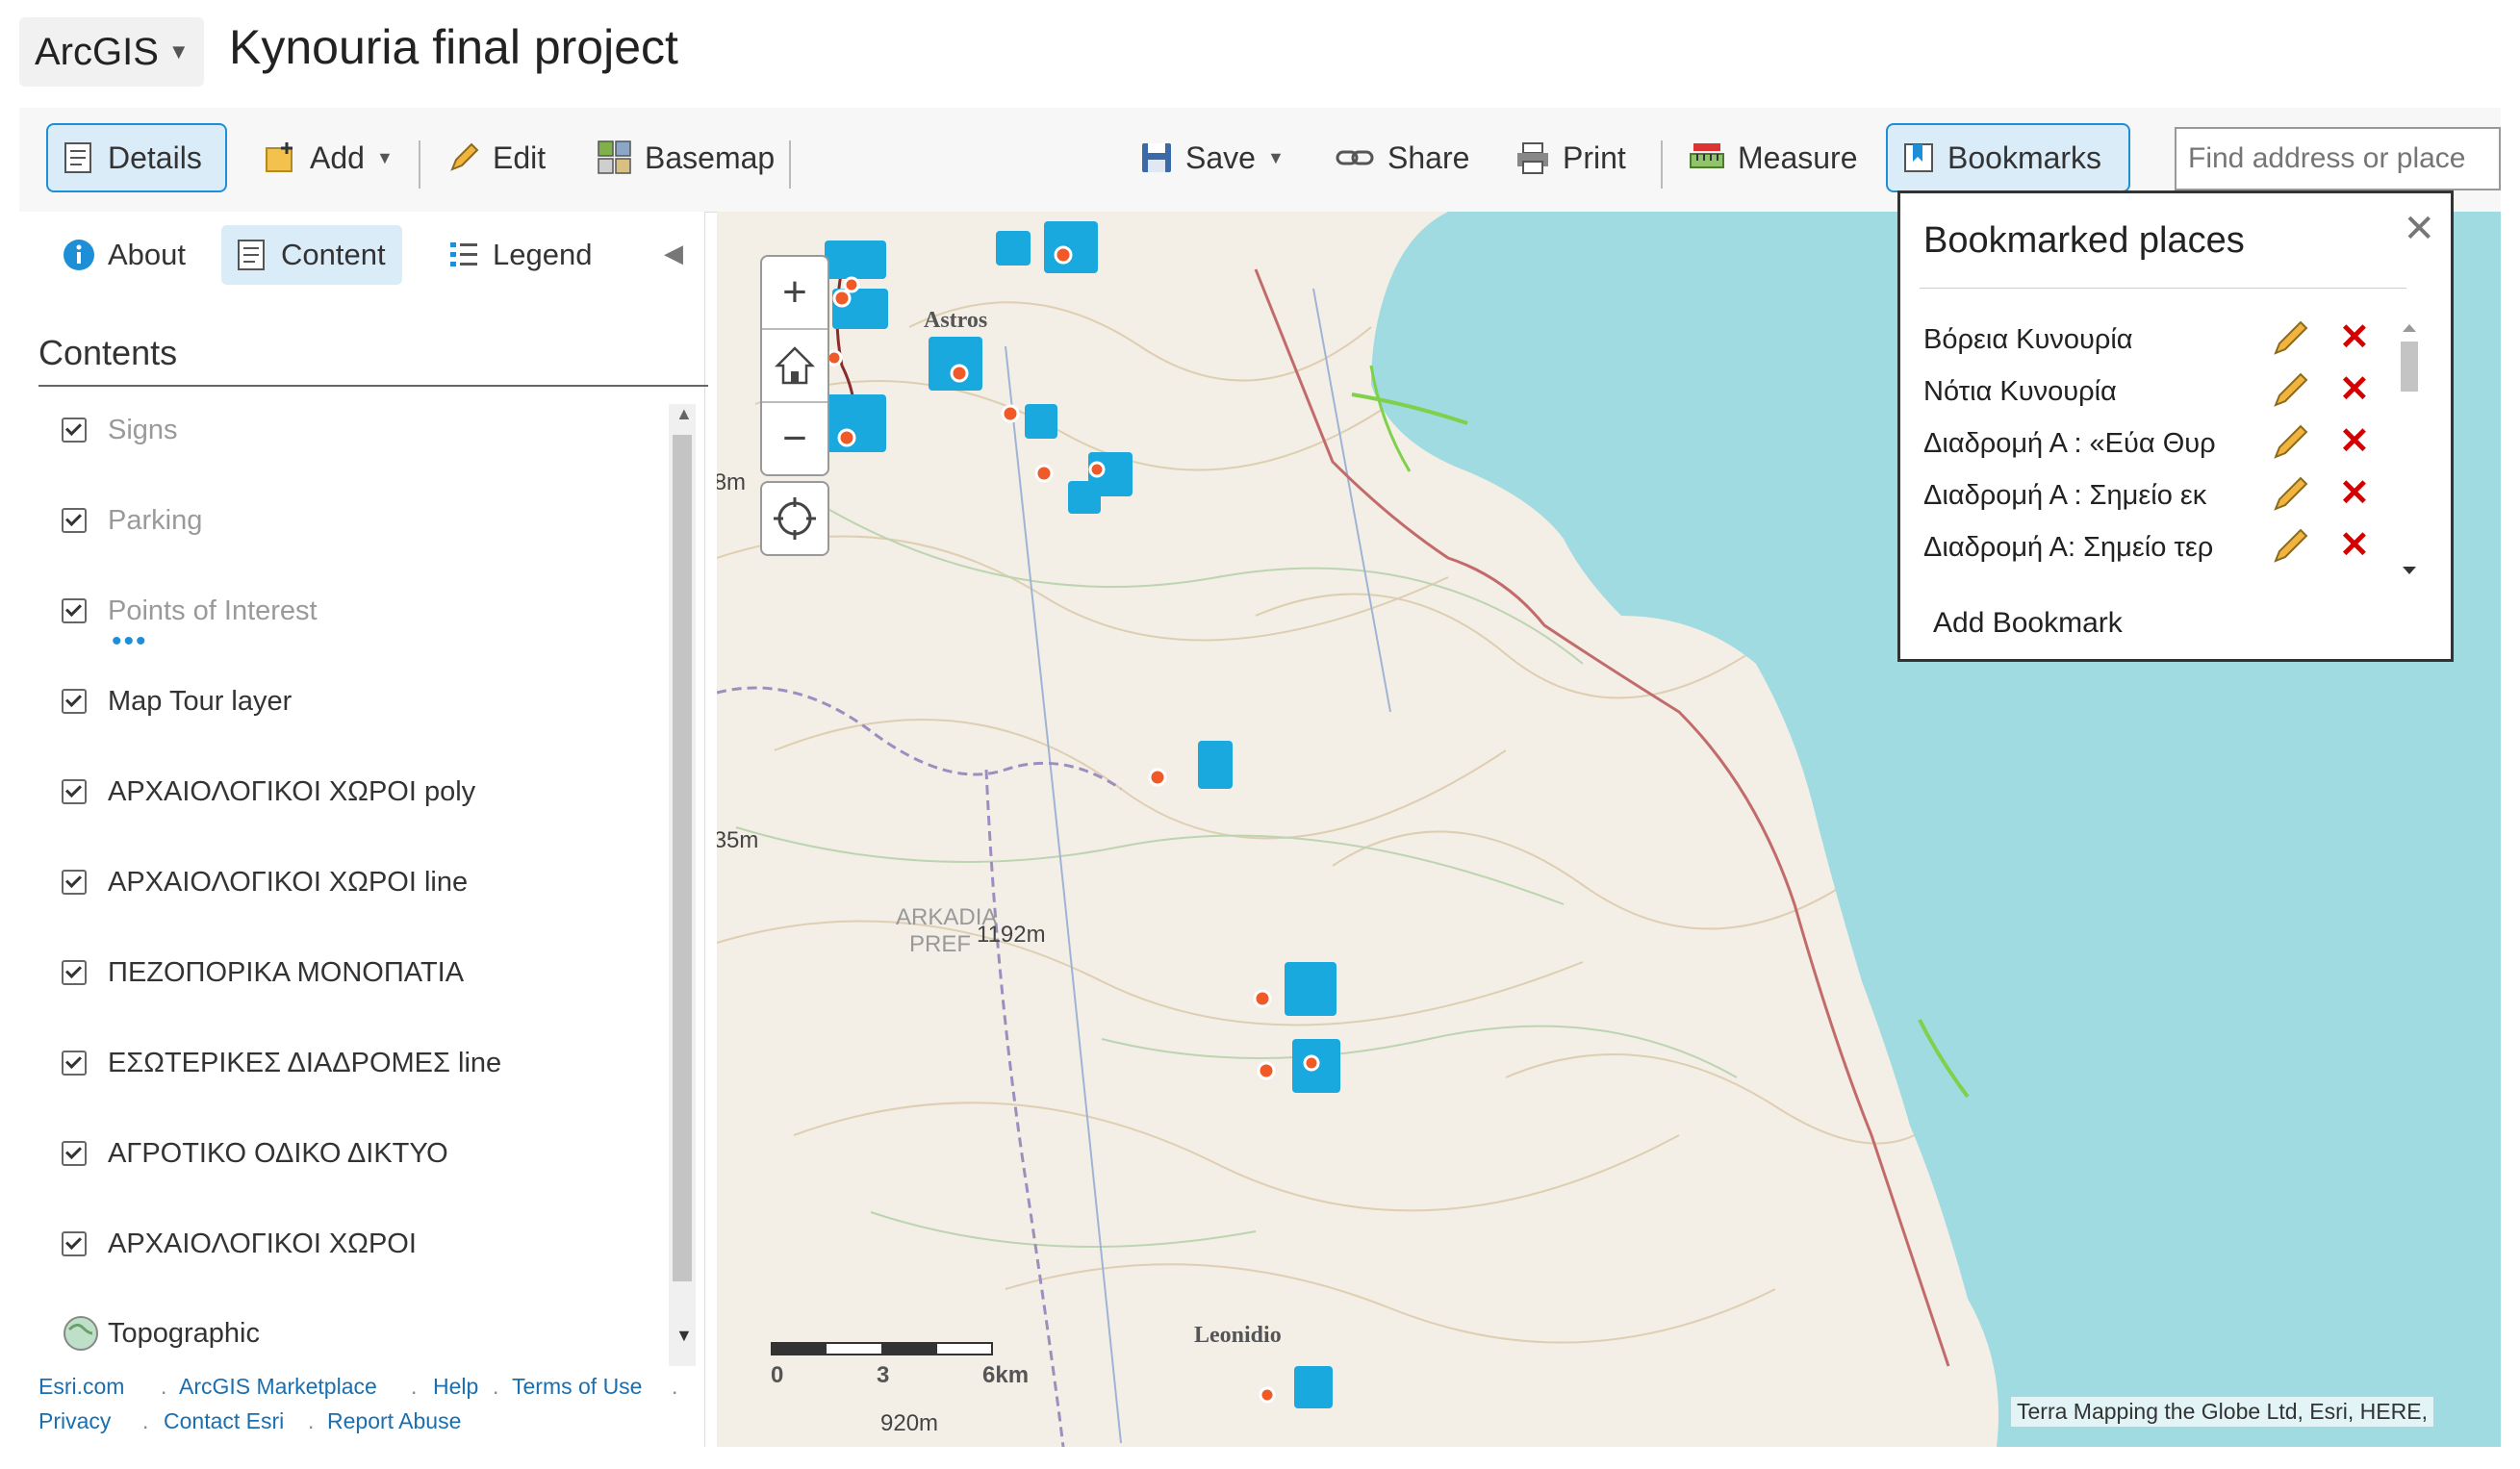 Image resolution: width=2520 pixels, height=1469 pixels. What do you see at coordinates (2087, 496) in the screenshot?
I see `bookmark-item: Διαδρομή Α : Σημείο εκ` at bounding box center [2087, 496].